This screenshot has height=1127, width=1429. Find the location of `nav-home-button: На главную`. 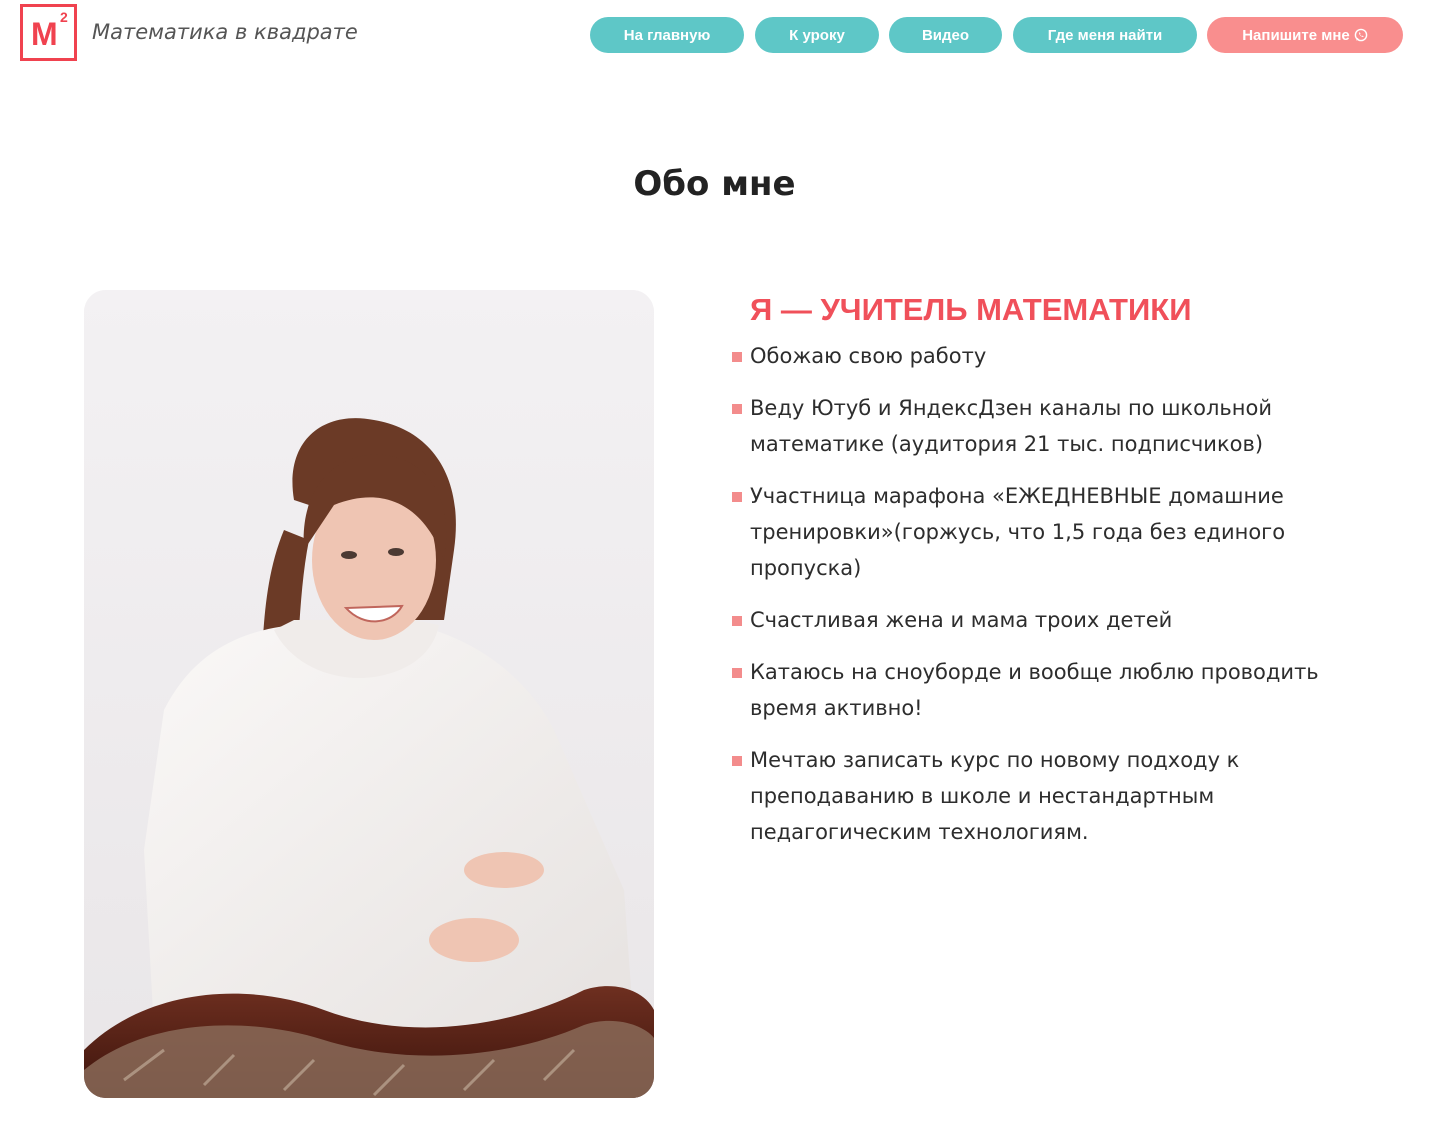

nav-home-button: На главную is located at coordinates (667, 35).